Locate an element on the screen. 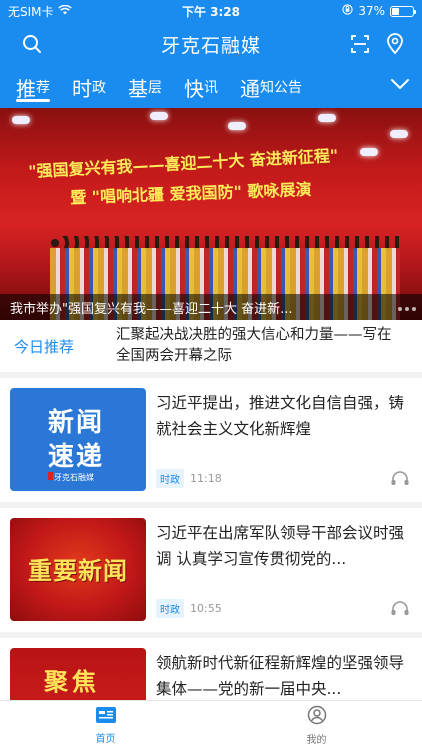  tab-grassroots: 基层 is located at coordinates (145, 87).